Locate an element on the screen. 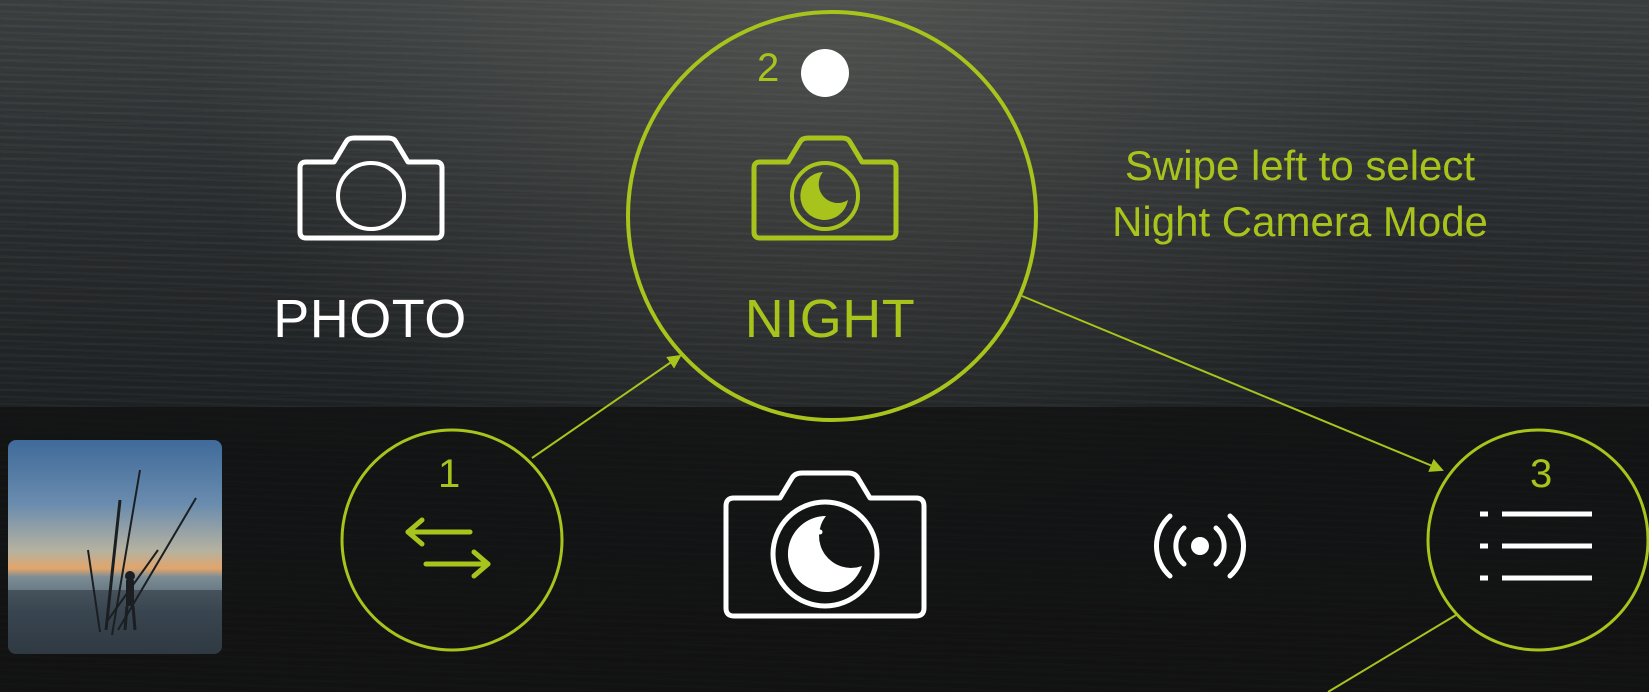 The width and height of the screenshot is (1649, 692). menu-button is located at coordinates (1536, 548).